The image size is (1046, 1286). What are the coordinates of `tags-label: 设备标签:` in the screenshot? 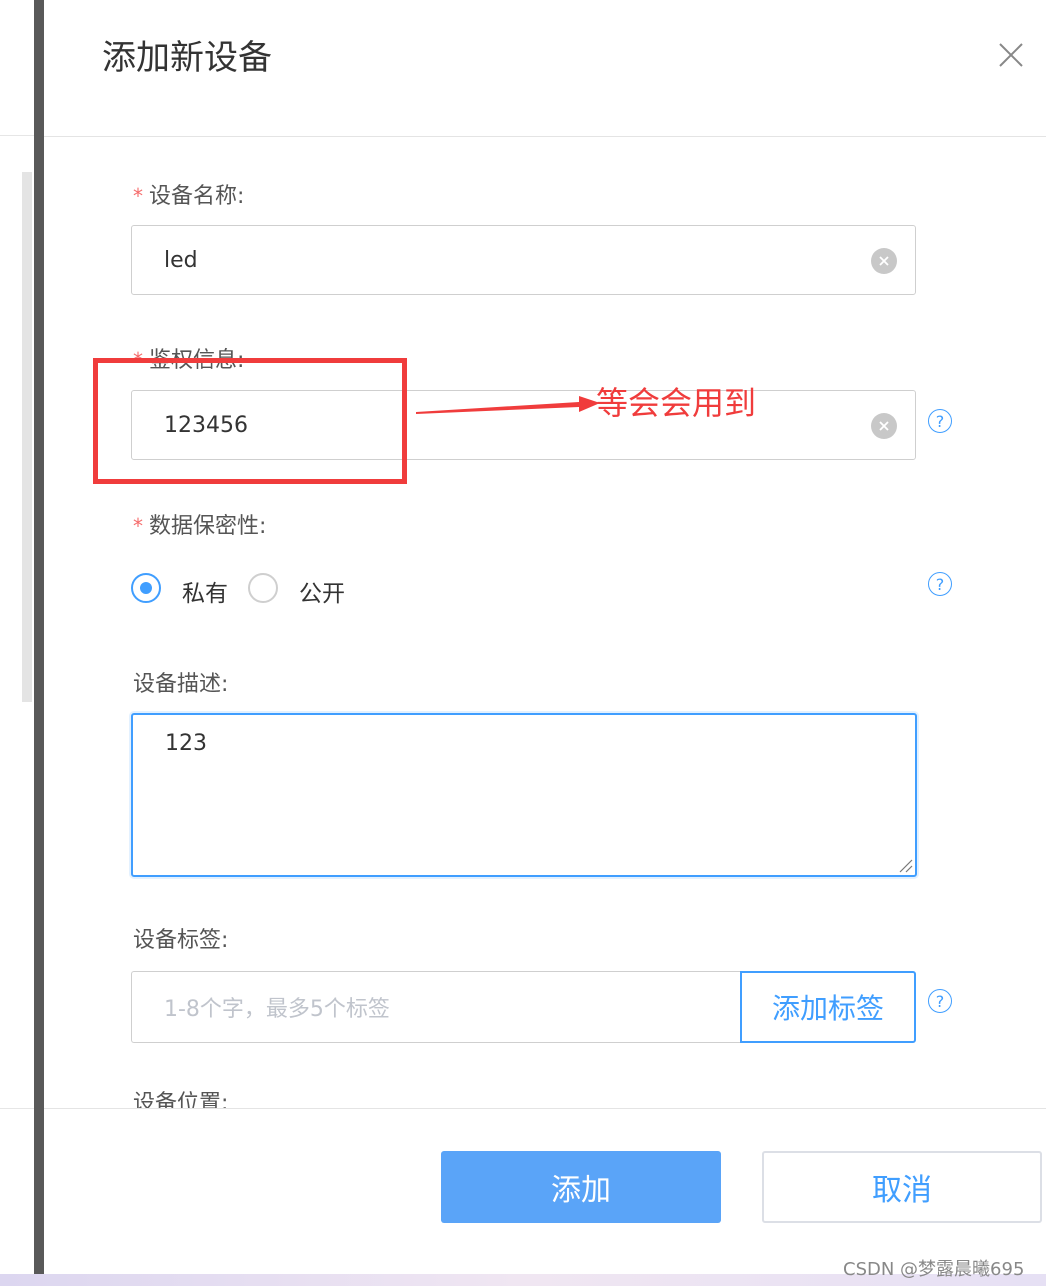 It's located at (181, 940).